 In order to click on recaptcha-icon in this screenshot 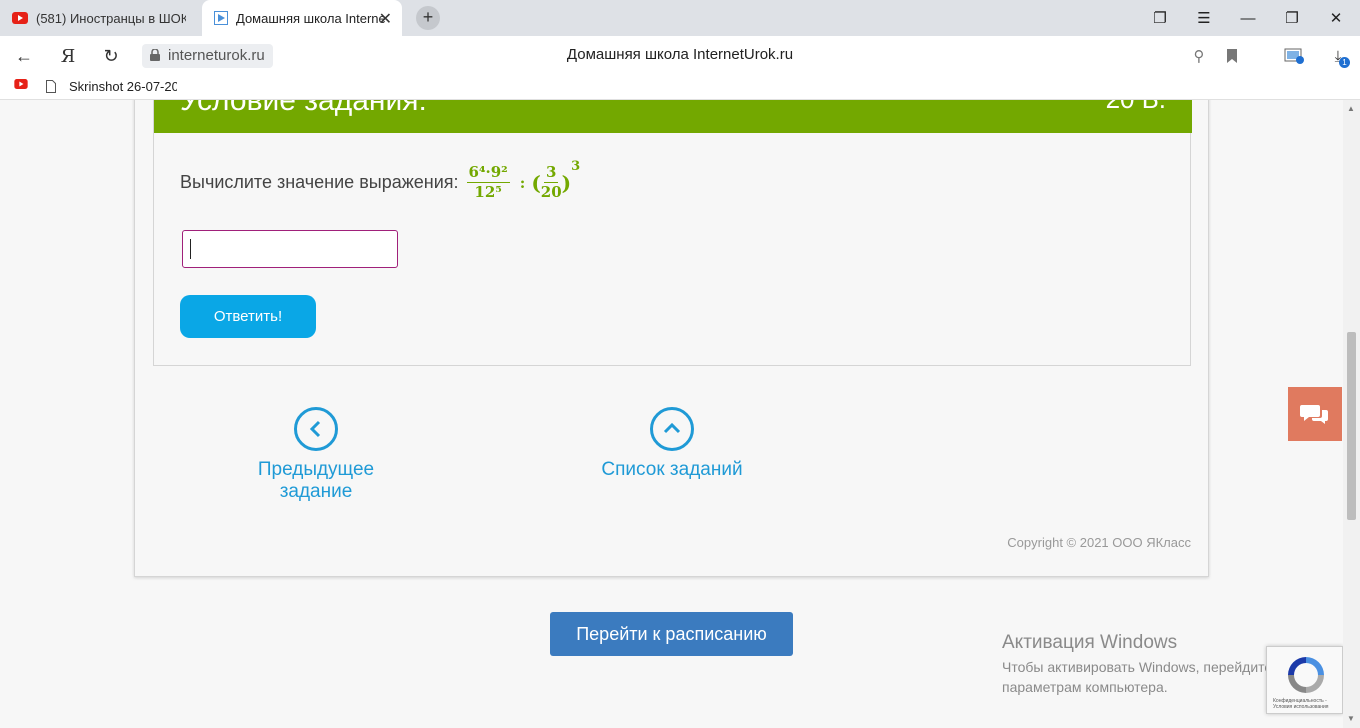, I will do `click(1306, 675)`.